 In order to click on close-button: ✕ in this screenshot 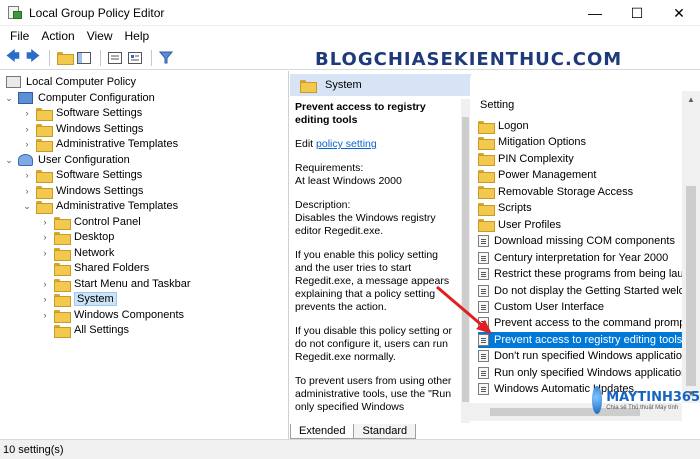, I will do `click(679, 13)`.